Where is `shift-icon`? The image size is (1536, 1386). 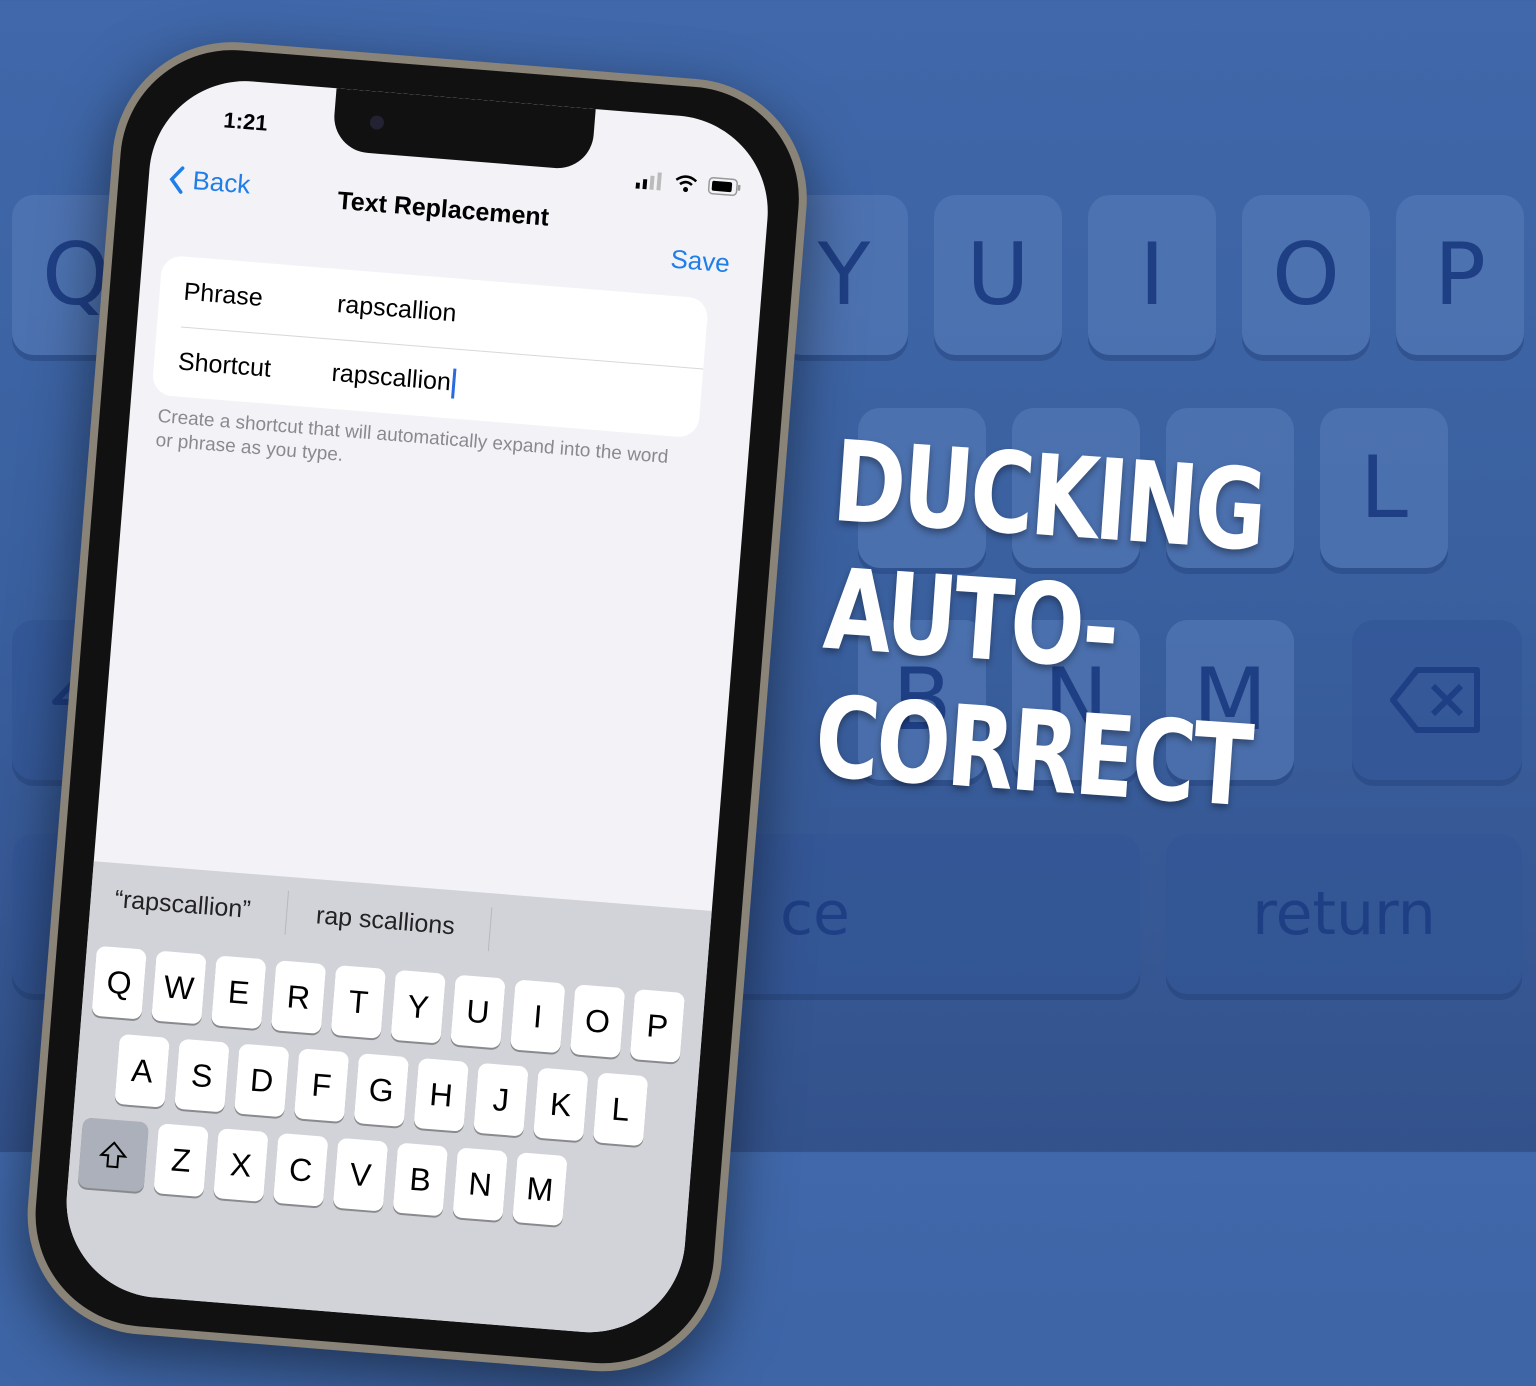 shift-icon is located at coordinates (113, 1155).